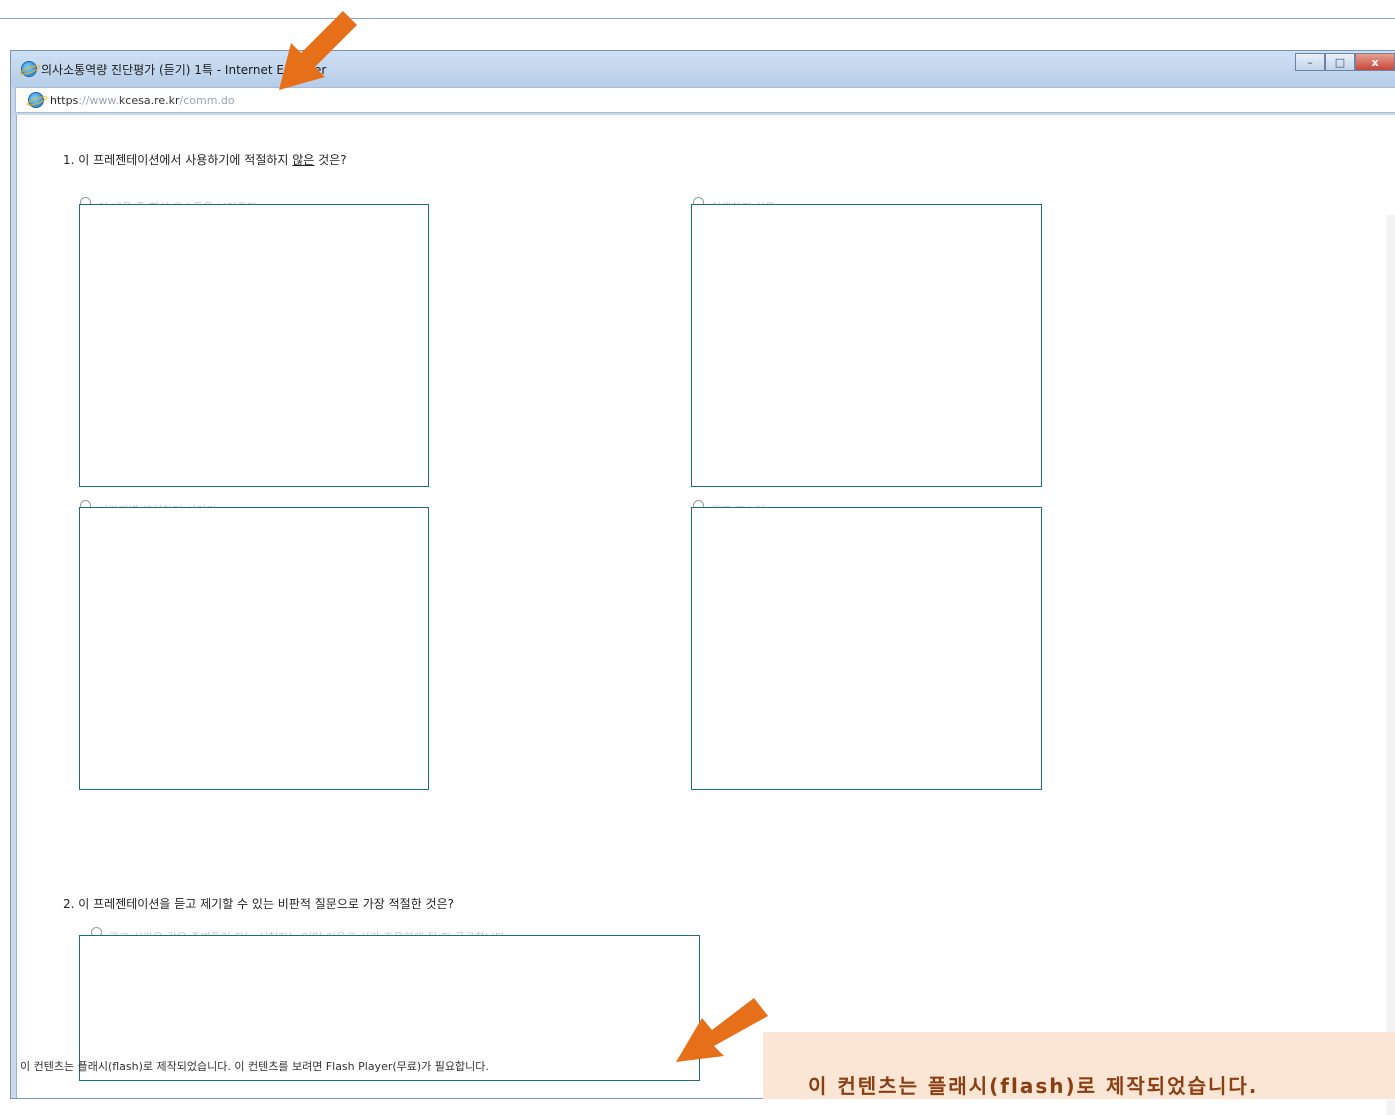  I want to click on callout-box: 이 컨텐츠는 플래시(flash)로 제작되었습니다., so click(1079, 1065).